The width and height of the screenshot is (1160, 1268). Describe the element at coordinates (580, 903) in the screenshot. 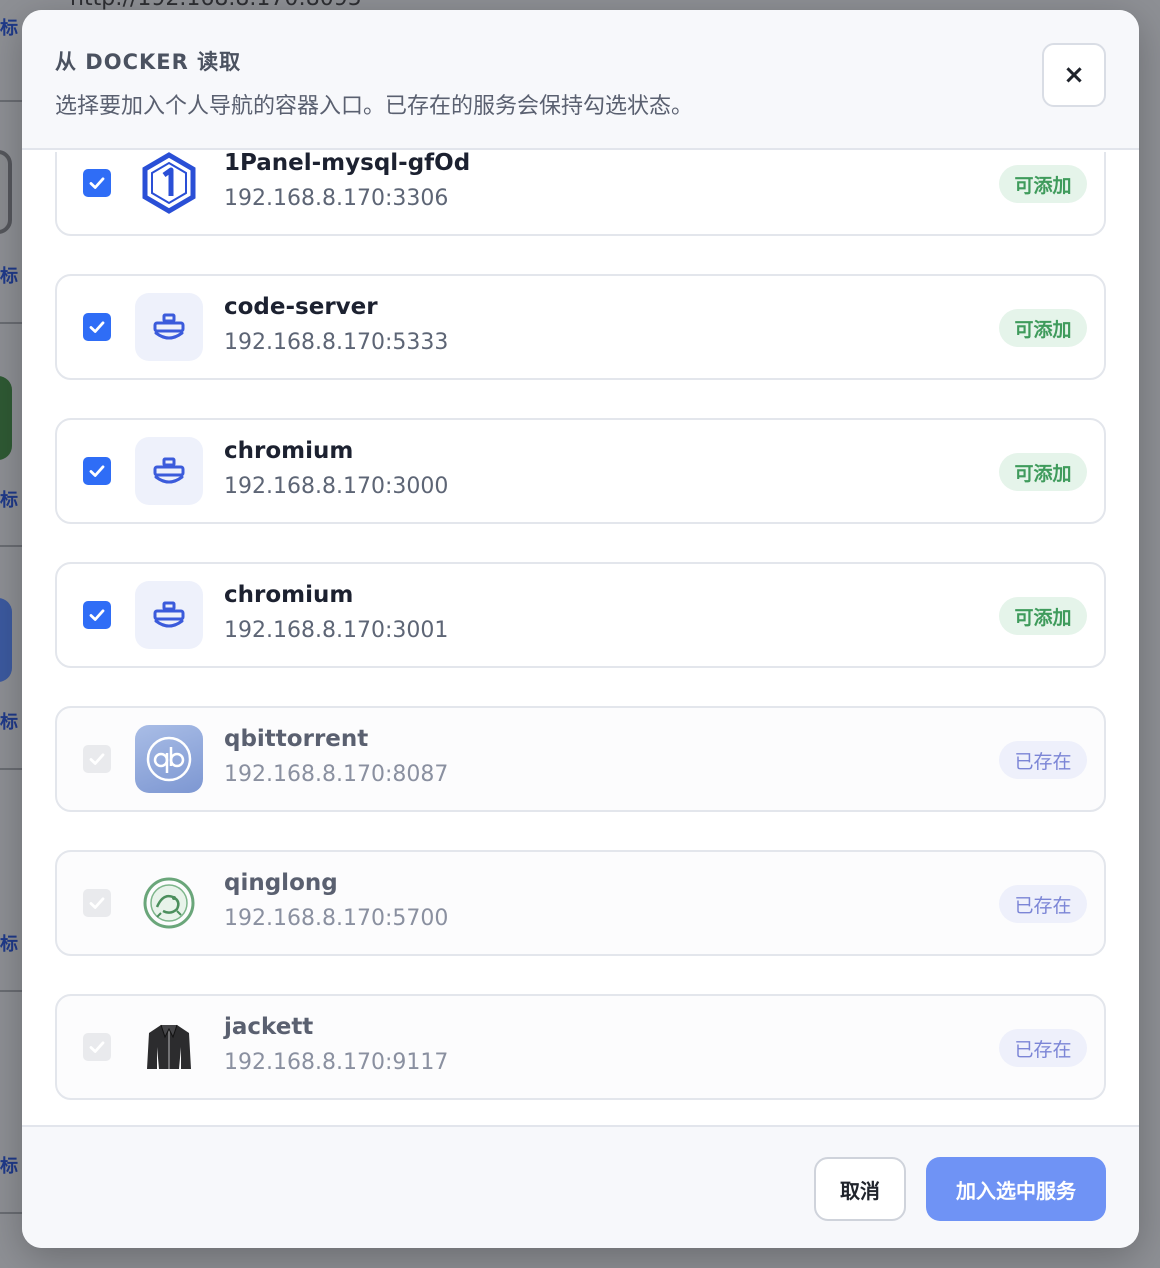

I see `list-item: qinglong 192.168.8.170:5700 已存在` at that location.